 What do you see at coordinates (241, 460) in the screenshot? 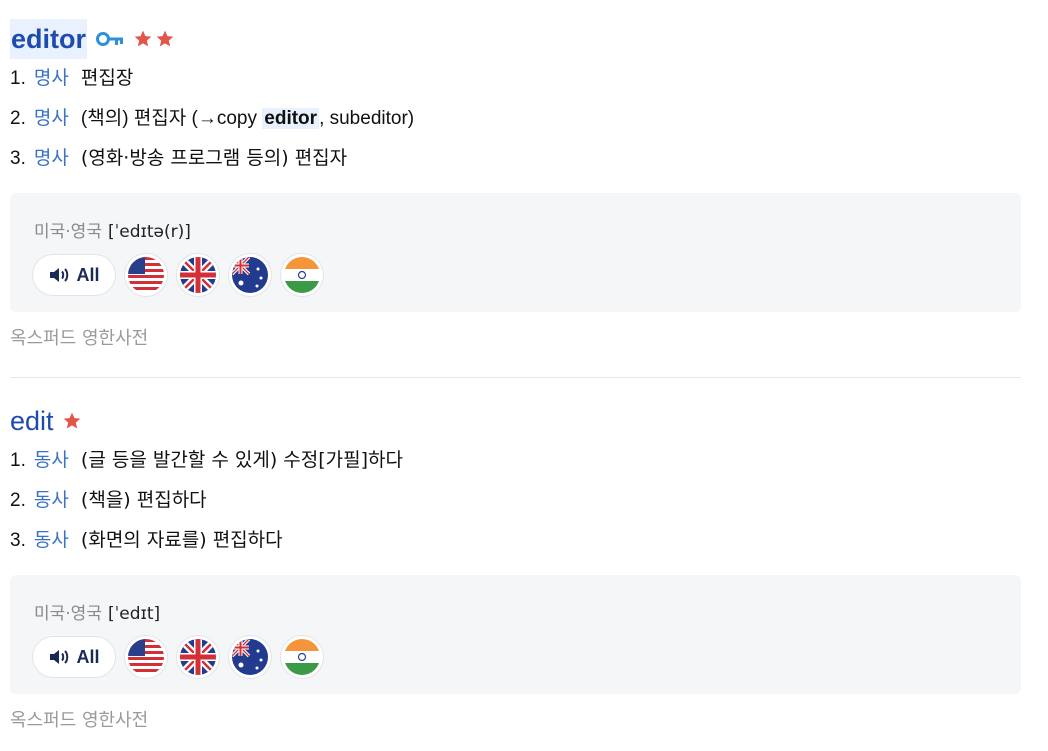
I see `sense-definition: (글 등을 발간할 수 있게) 수정[가필]하다` at bounding box center [241, 460].